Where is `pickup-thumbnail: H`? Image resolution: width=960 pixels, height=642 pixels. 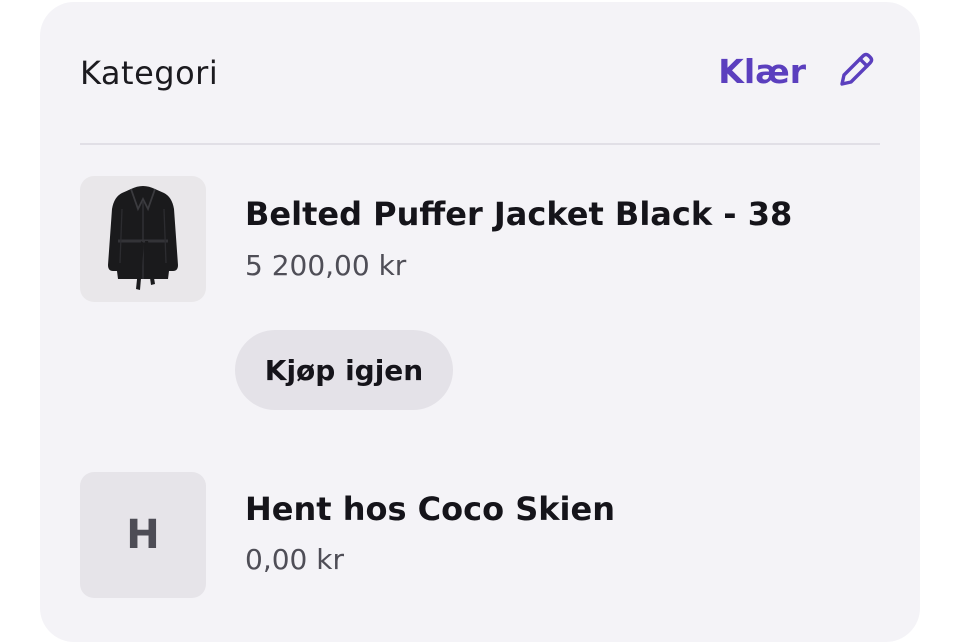
pickup-thumbnail: H is located at coordinates (143, 535).